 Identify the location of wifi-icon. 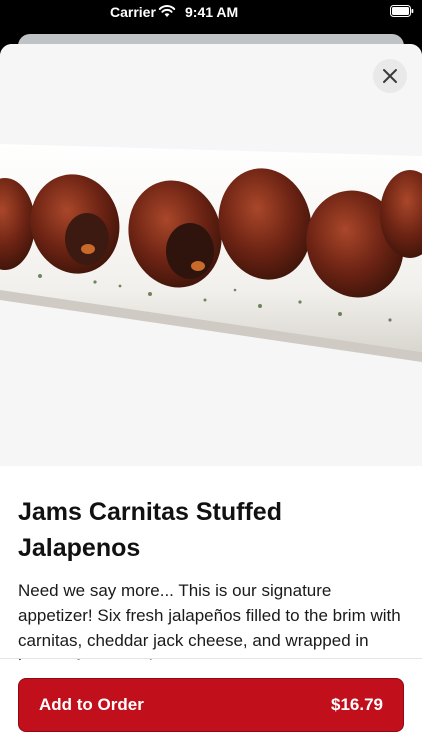
(167, 11).